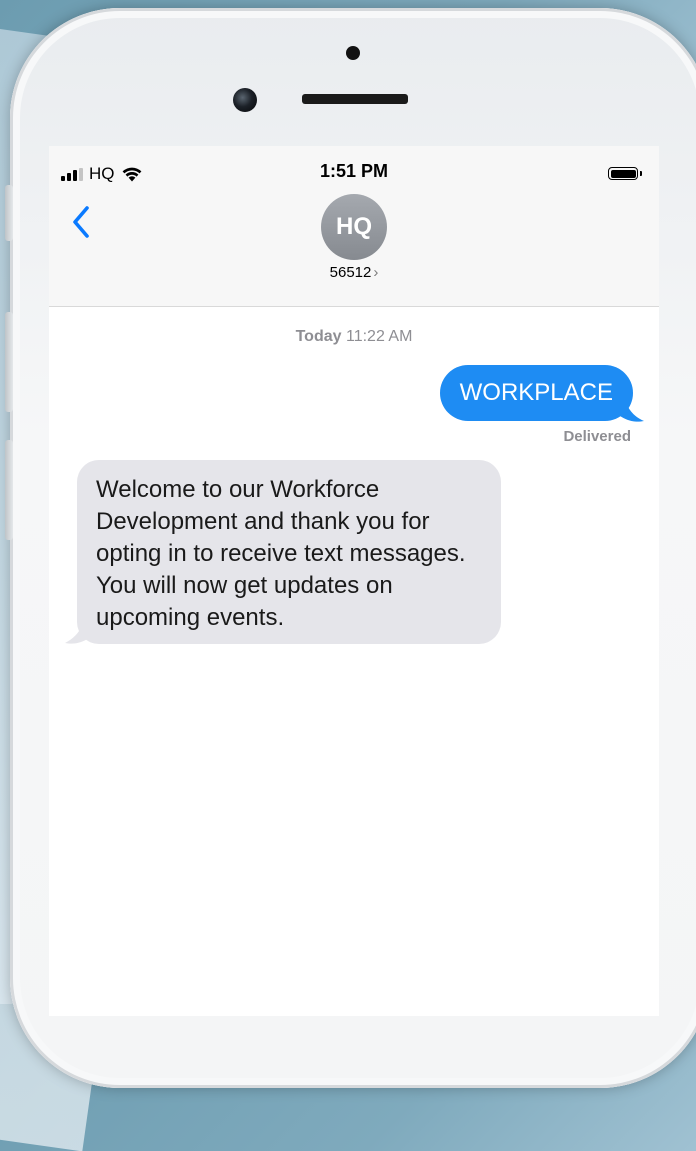 The width and height of the screenshot is (696, 1151). Describe the element at coordinates (245, 100) in the screenshot. I see `front-camera` at that location.